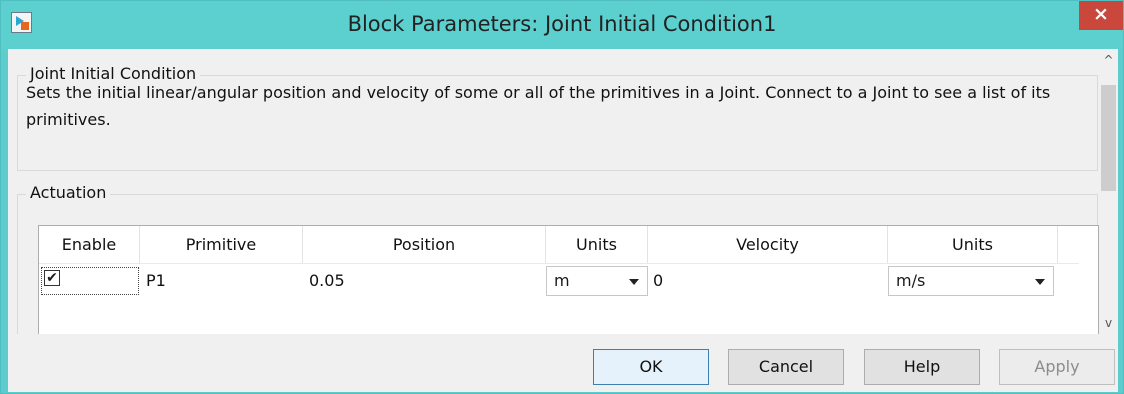  I want to click on vertical-scrollbar: ^ v, so click(1108, 191).